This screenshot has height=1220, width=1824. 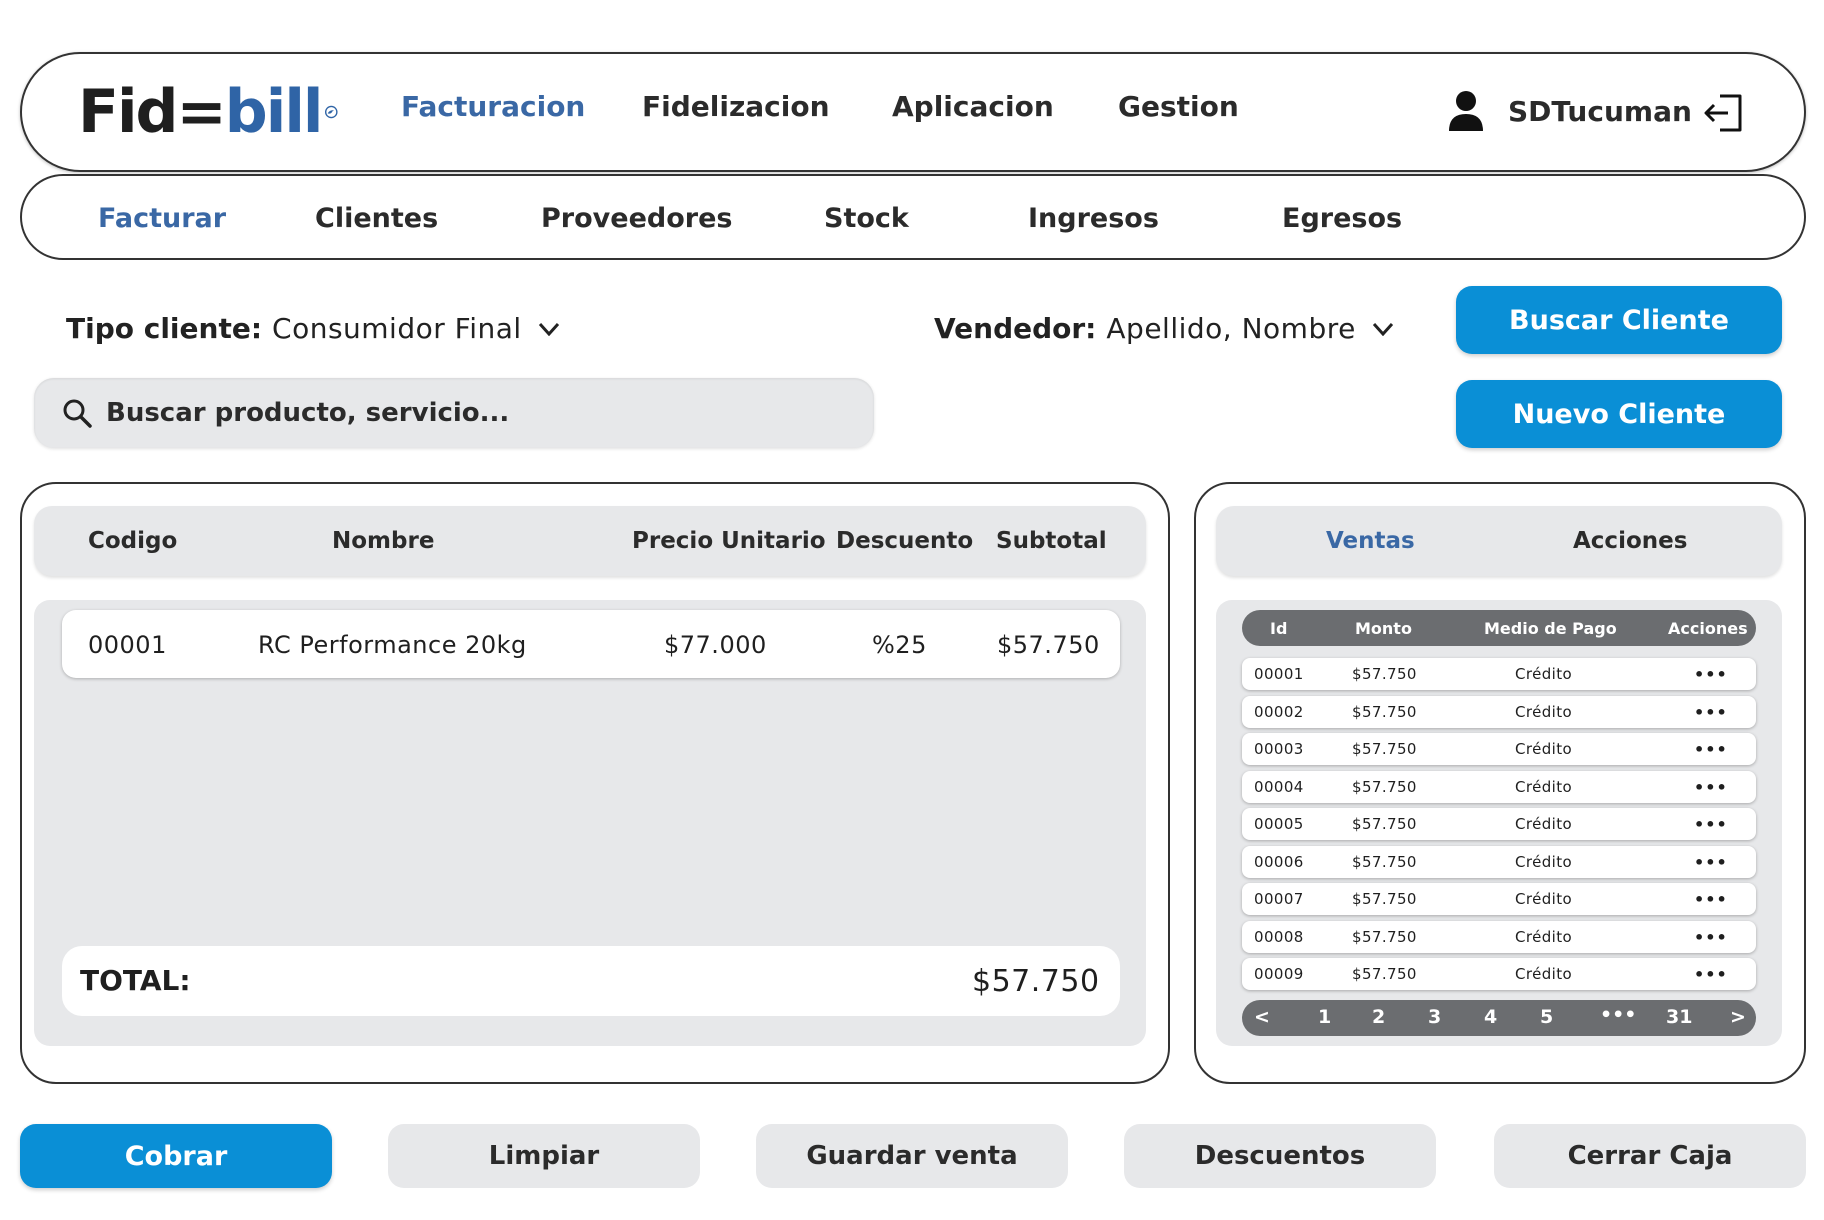 I want to click on sales-tabs, so click(x=1499, y=541).